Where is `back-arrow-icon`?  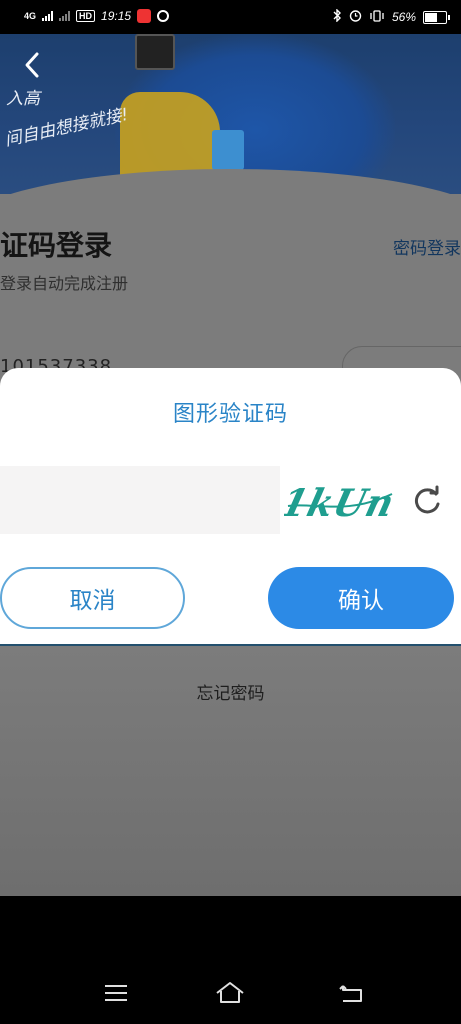
back-arrow-icon is located at coordinates (350, 993).